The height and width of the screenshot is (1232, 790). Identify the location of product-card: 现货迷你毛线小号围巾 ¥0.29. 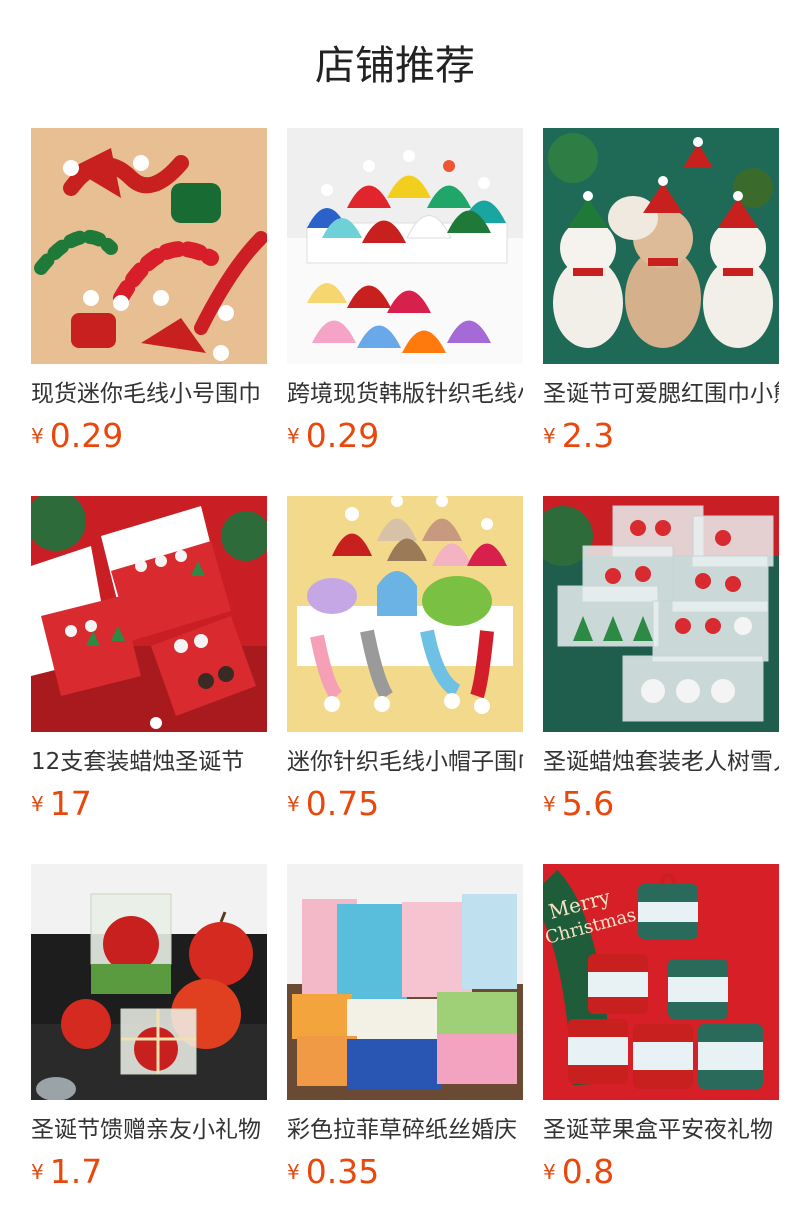
(149, 291).